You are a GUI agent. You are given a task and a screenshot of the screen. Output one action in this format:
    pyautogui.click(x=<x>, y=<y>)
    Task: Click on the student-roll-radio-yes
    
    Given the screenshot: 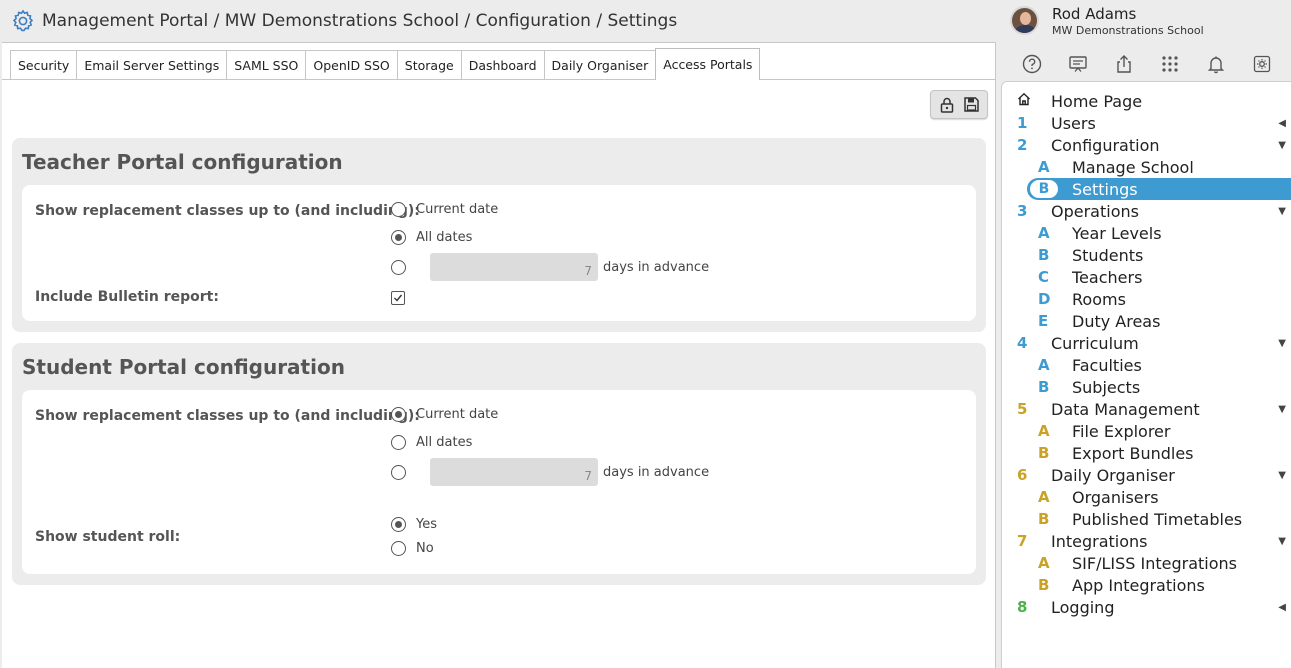 What is the action you would take?
    pyautogui.click(x=398, y=524)
    